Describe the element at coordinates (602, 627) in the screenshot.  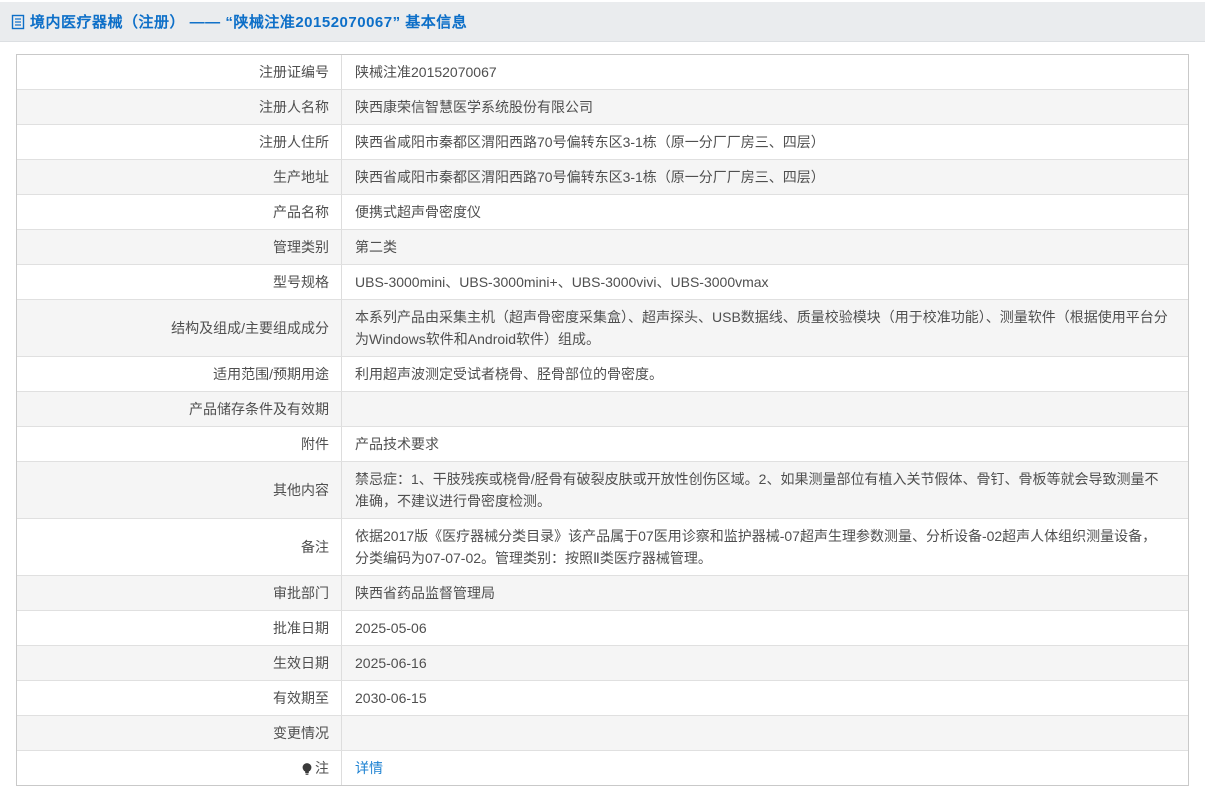
I see `table-row-approval-date: 批准日期 2025-05-06` at that location.